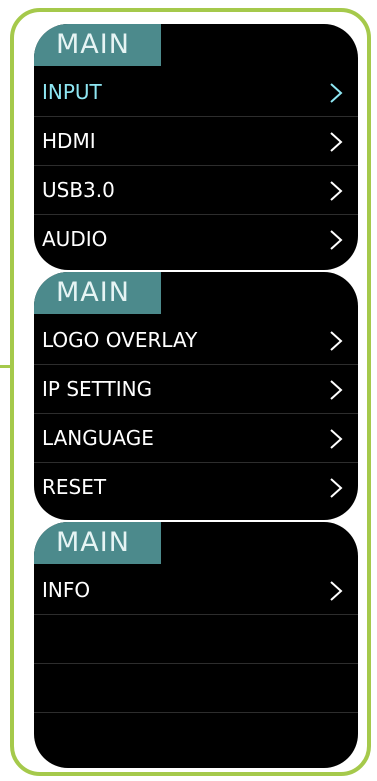 The height and width of the screenshot is (781, 377). What do you see at coordinates (78, 190) in the screenshot?
I see `menu-item-label: USB3.0` at bounding box center [78, 190].